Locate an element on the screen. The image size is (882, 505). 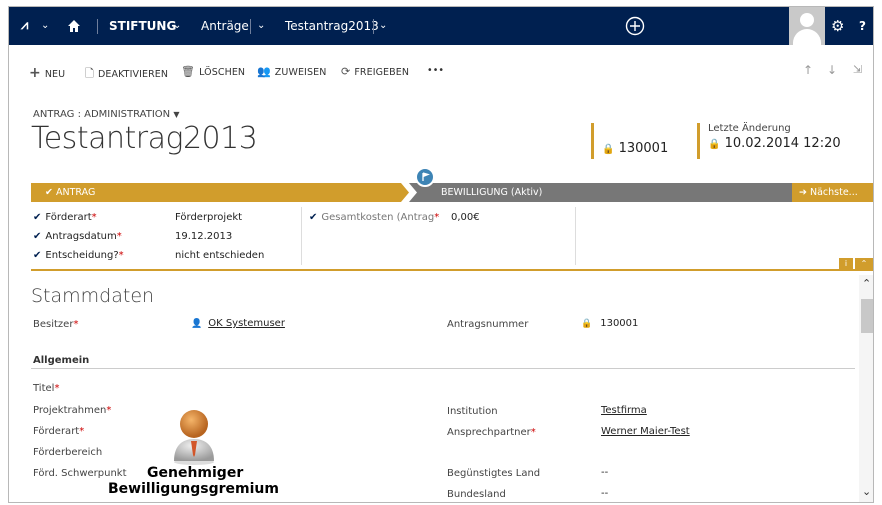
deactivate-button: 🗋 DEAKTIVIEREN is located at coordinates (126, 74).